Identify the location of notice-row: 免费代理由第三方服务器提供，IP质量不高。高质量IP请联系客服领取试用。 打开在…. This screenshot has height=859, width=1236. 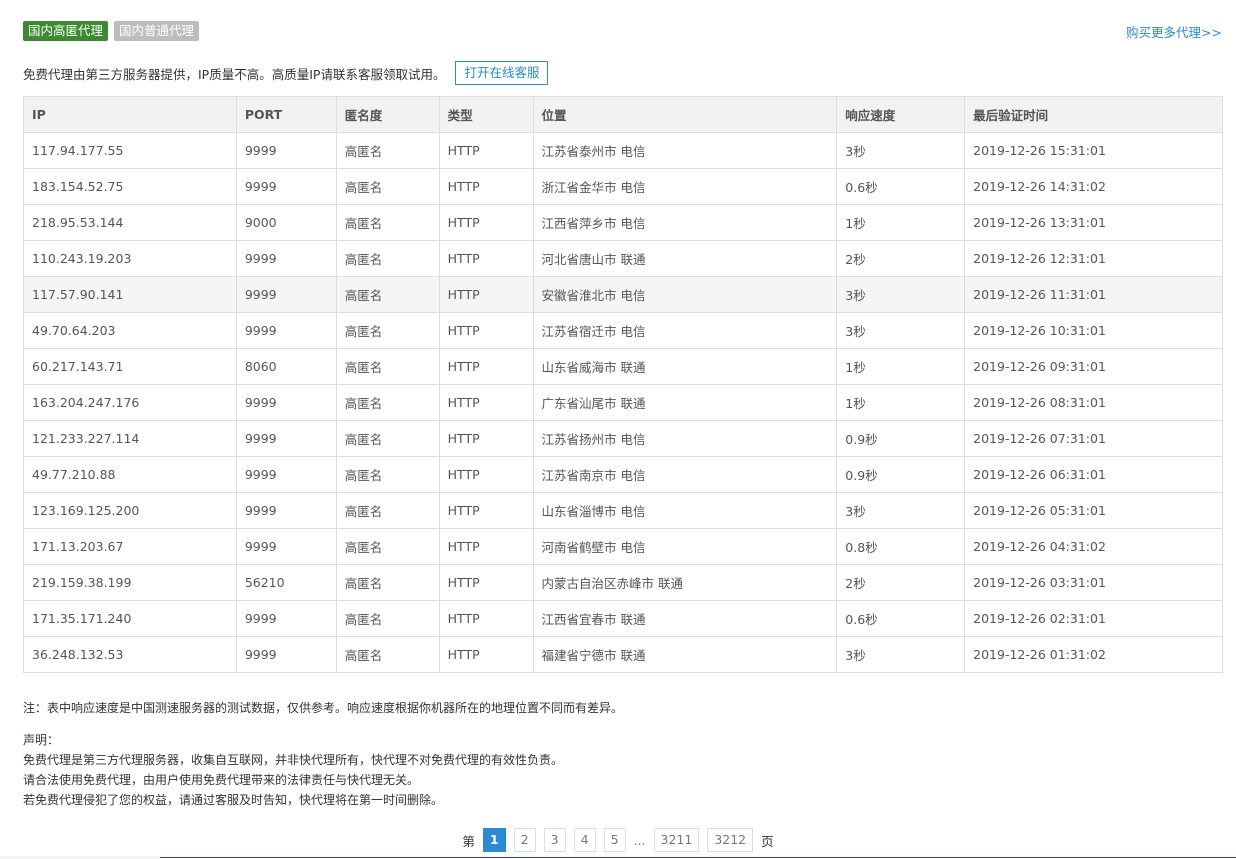
(286, 73).